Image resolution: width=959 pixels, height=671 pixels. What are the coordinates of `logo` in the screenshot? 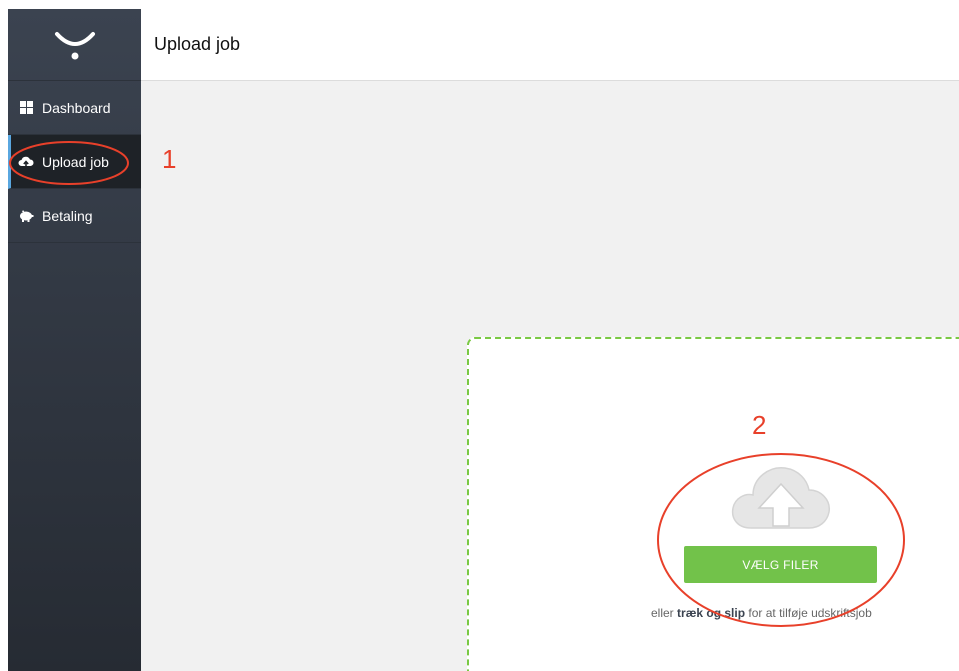 It's located at (74, 45).